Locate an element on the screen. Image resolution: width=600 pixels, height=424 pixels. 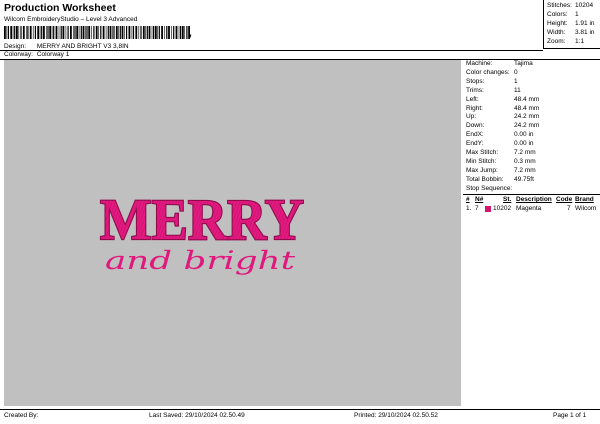
panel-row: Left: 48.4 mm is located at coordinates (502, 99).